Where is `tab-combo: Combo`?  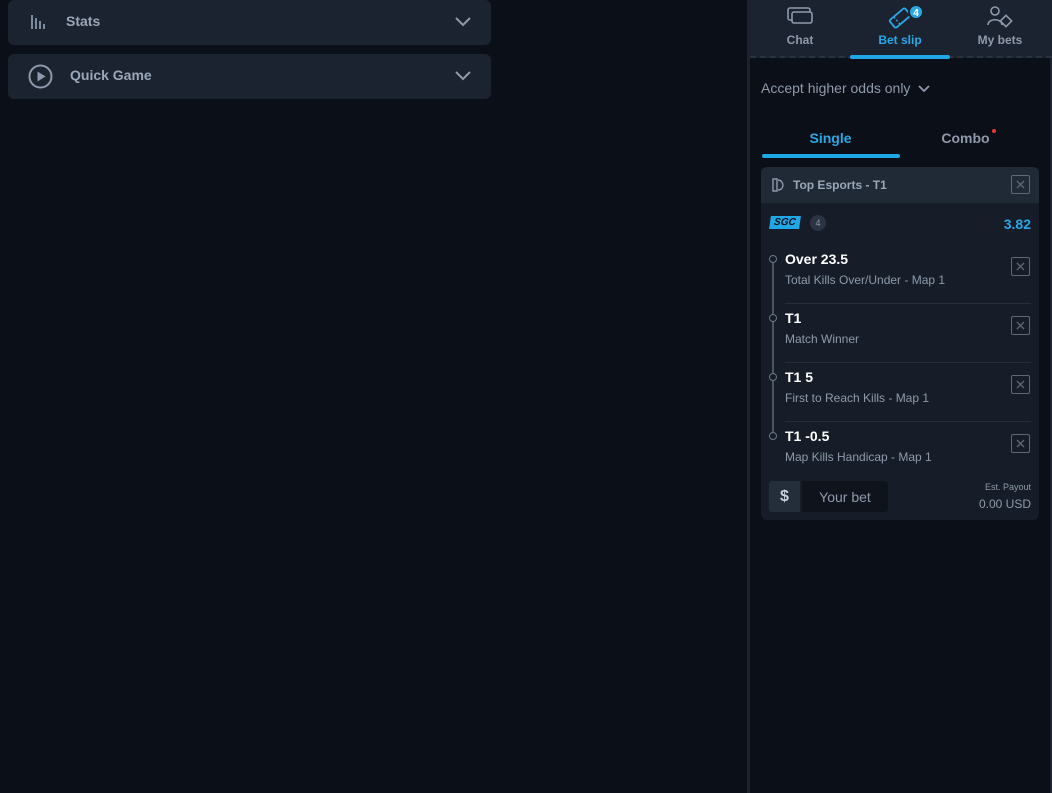
tab-combo: Combo is located at coordinates (968, 137).